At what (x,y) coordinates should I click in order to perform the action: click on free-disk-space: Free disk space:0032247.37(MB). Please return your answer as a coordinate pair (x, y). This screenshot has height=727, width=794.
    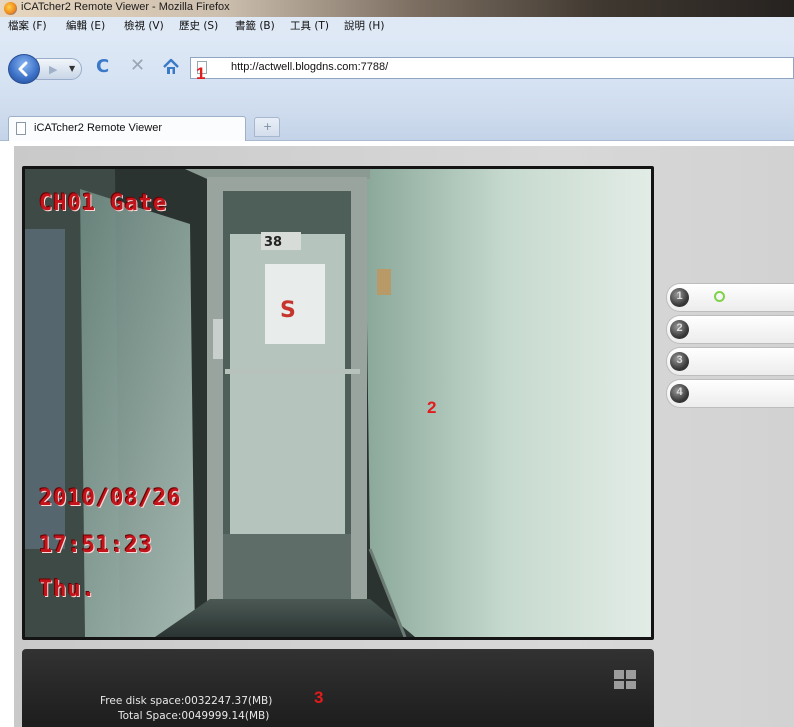
    Looking at the image, I should click on (186, 701).